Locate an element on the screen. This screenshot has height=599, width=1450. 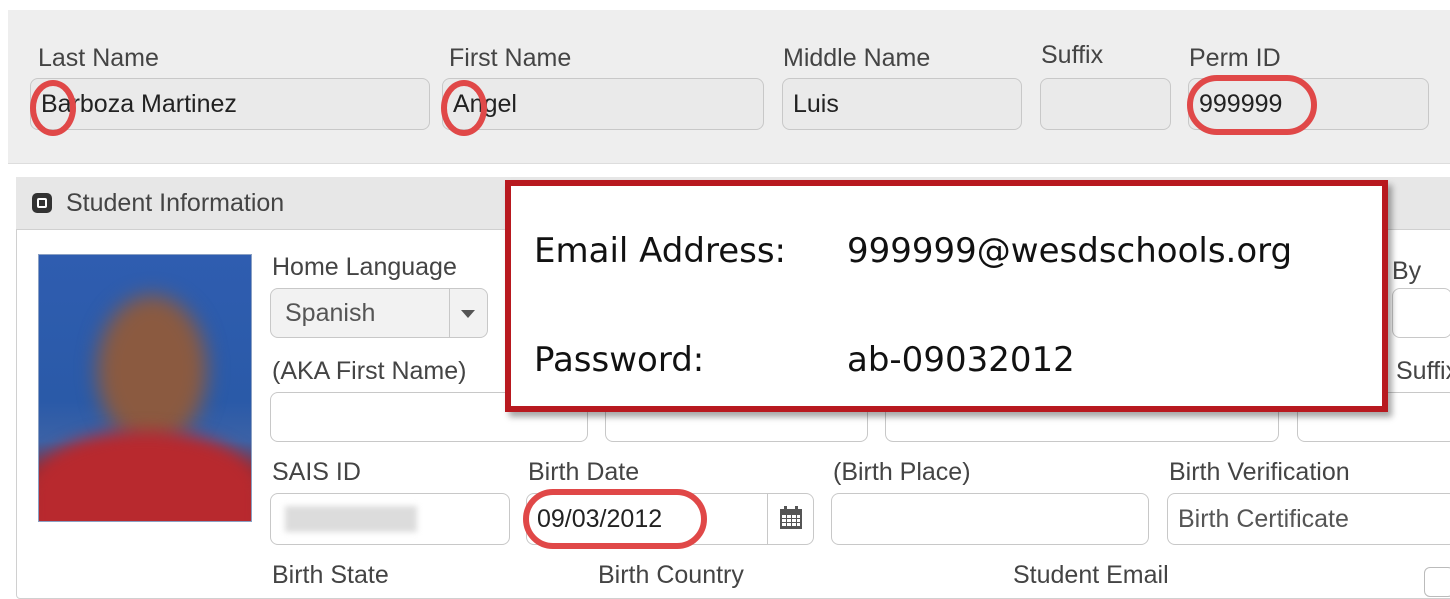
birth-date-value: 09/03/2012 is located at coordinates (600, 519).